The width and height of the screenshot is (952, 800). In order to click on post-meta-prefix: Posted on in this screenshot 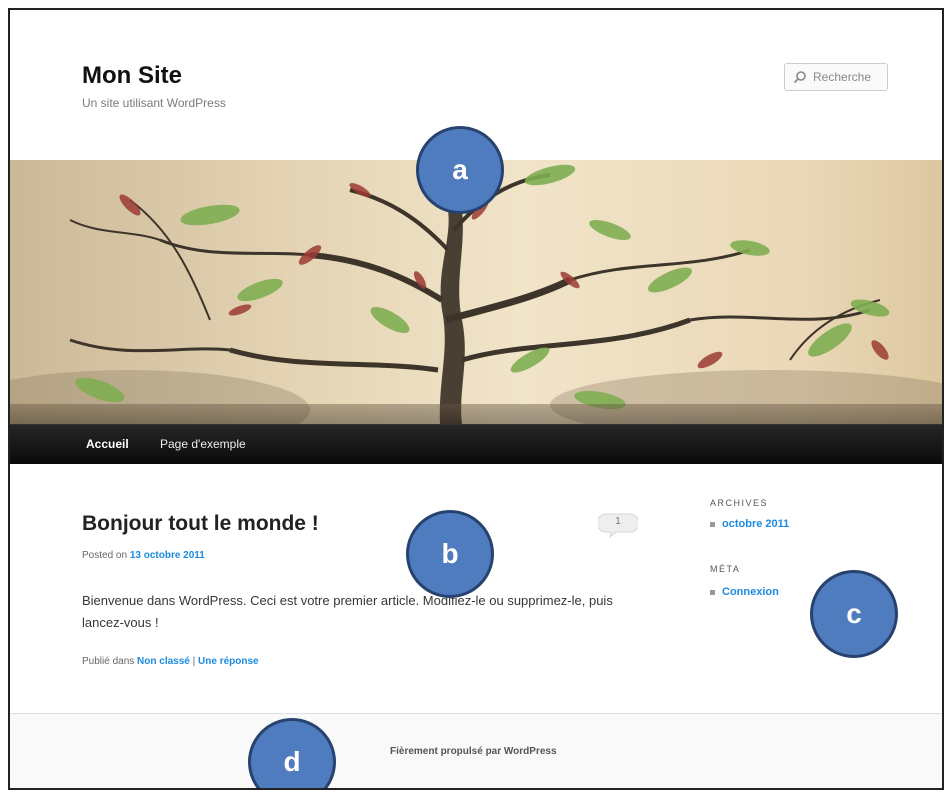, I will do `click(105, 555)`.